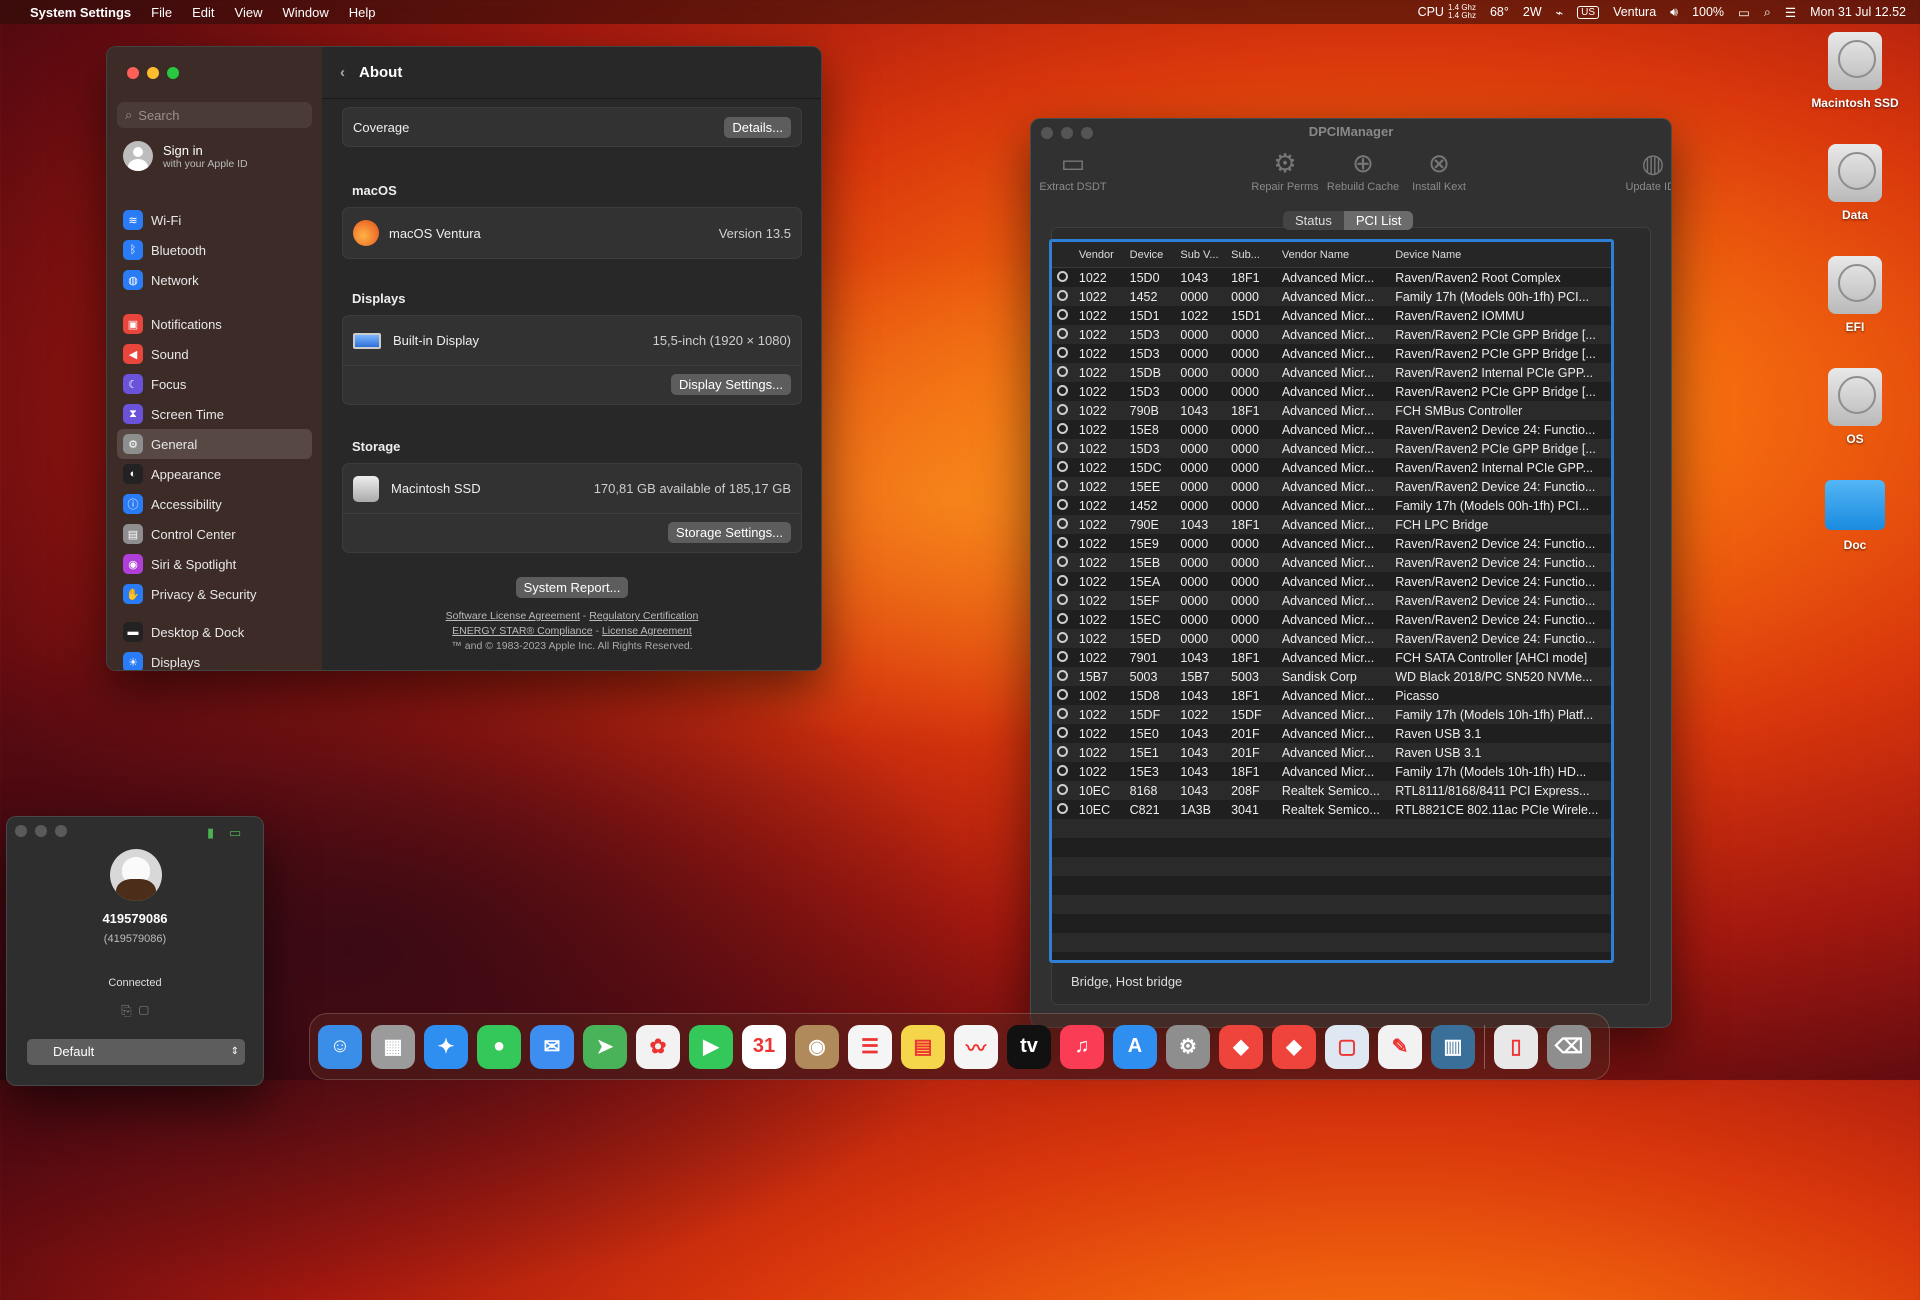  What do you see at coordinates (1643, 171) in the screenshot?
I see `toolbar-update-ids-button: ◍ Update IDs` at bounding box center [1643, 171].